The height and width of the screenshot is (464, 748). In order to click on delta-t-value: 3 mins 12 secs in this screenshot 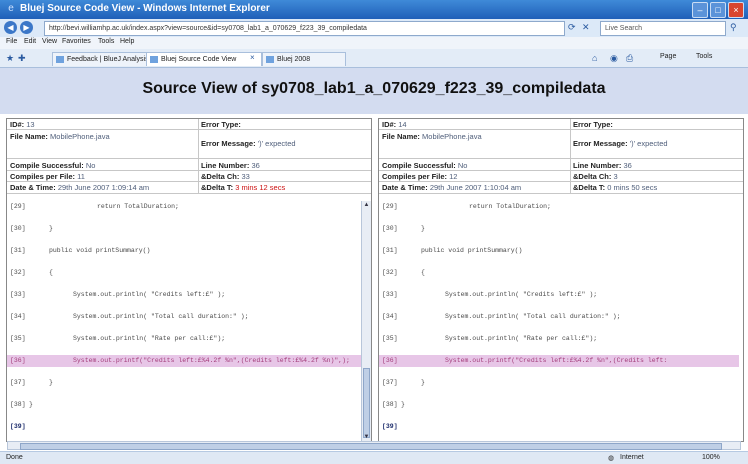, I will do `click(260, 187)`.